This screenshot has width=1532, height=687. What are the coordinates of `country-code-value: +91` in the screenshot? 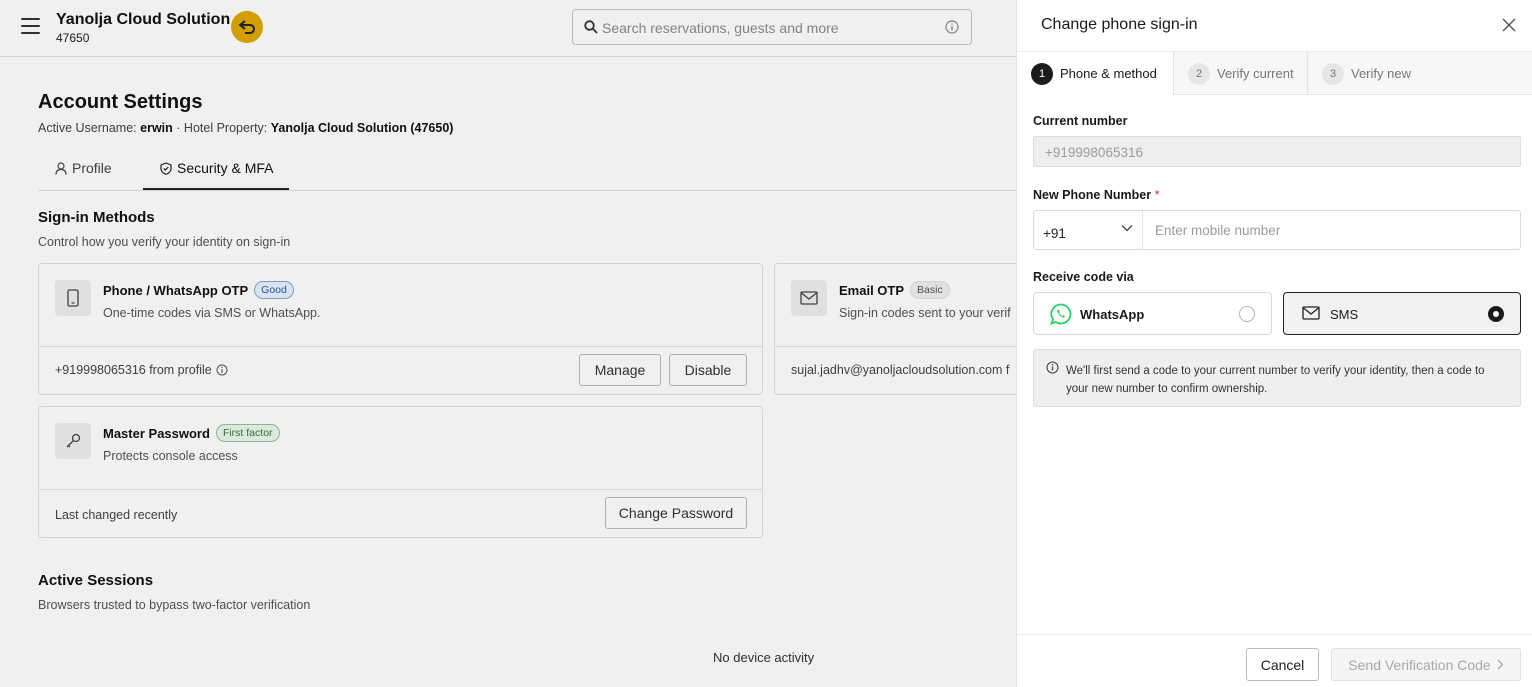 It's located at (1054, 233).